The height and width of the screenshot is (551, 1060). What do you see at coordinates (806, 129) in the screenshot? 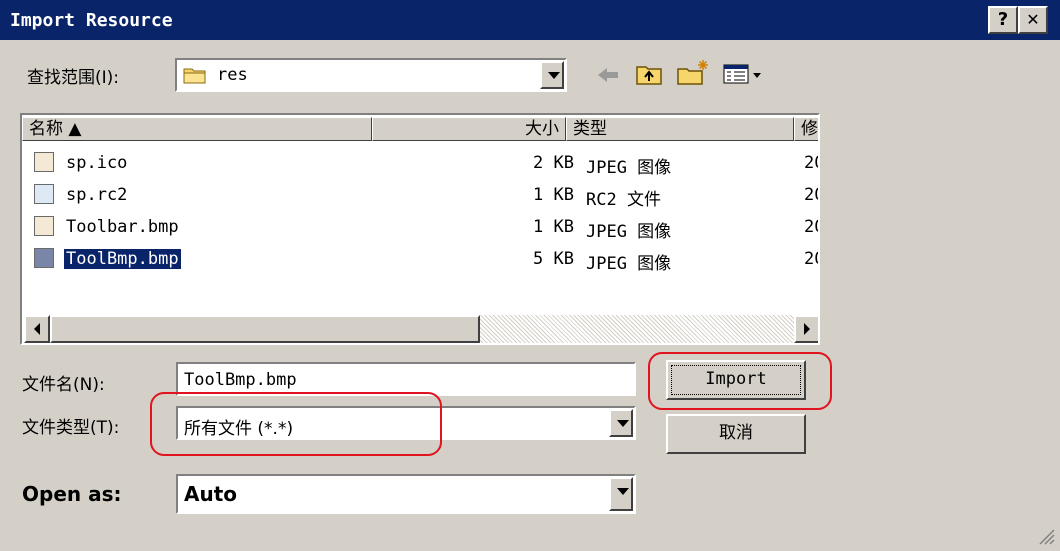
I see `column-header-modified: 修改` at bounding box center [806, 129].